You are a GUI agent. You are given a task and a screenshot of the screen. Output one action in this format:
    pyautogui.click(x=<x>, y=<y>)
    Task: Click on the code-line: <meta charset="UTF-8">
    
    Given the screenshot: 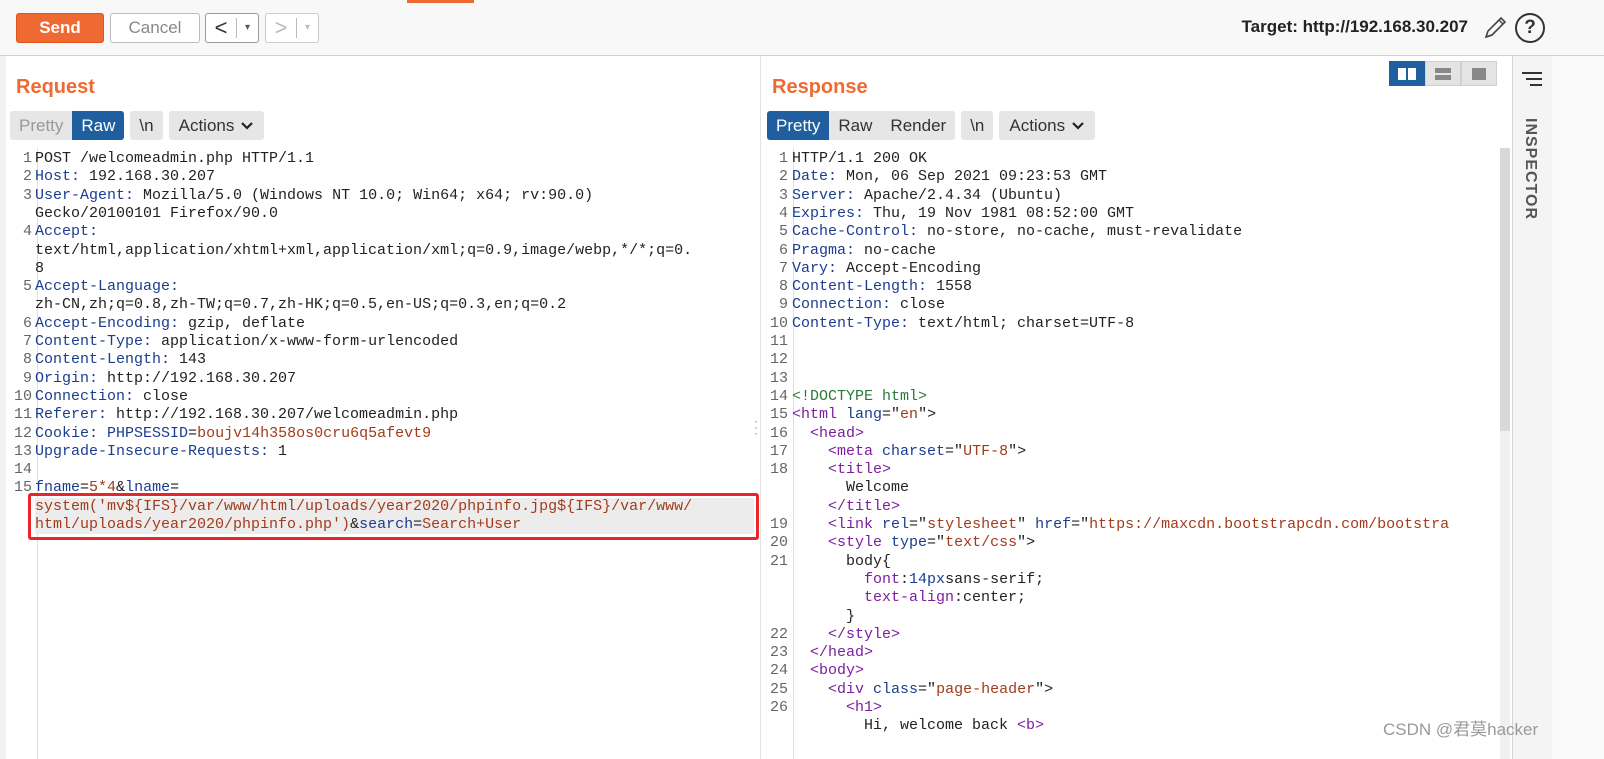 What is the action you would take?
    pyautogui.click(x=909, y=452)
    